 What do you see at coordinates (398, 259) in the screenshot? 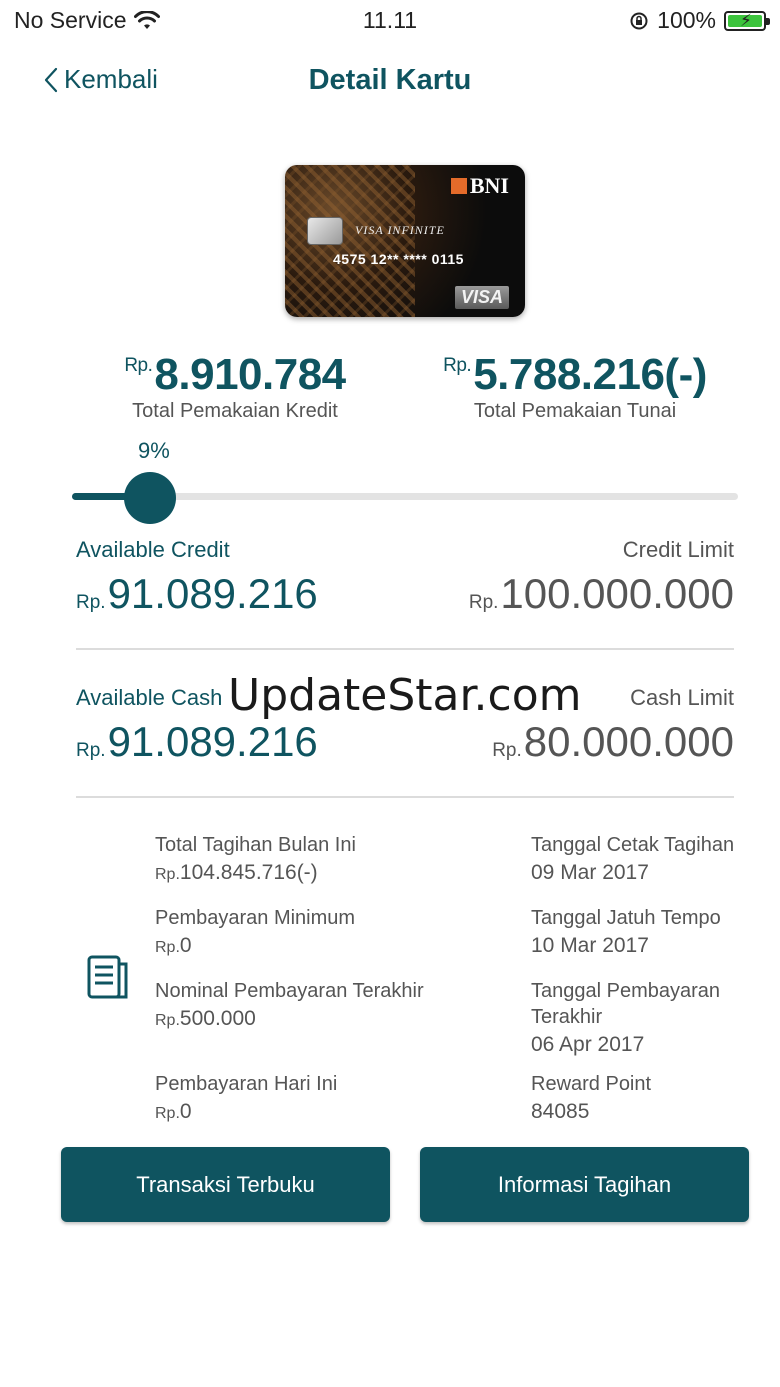
I see `card-number: 4575 12** **** 0115` at bounding box center [398, 259].